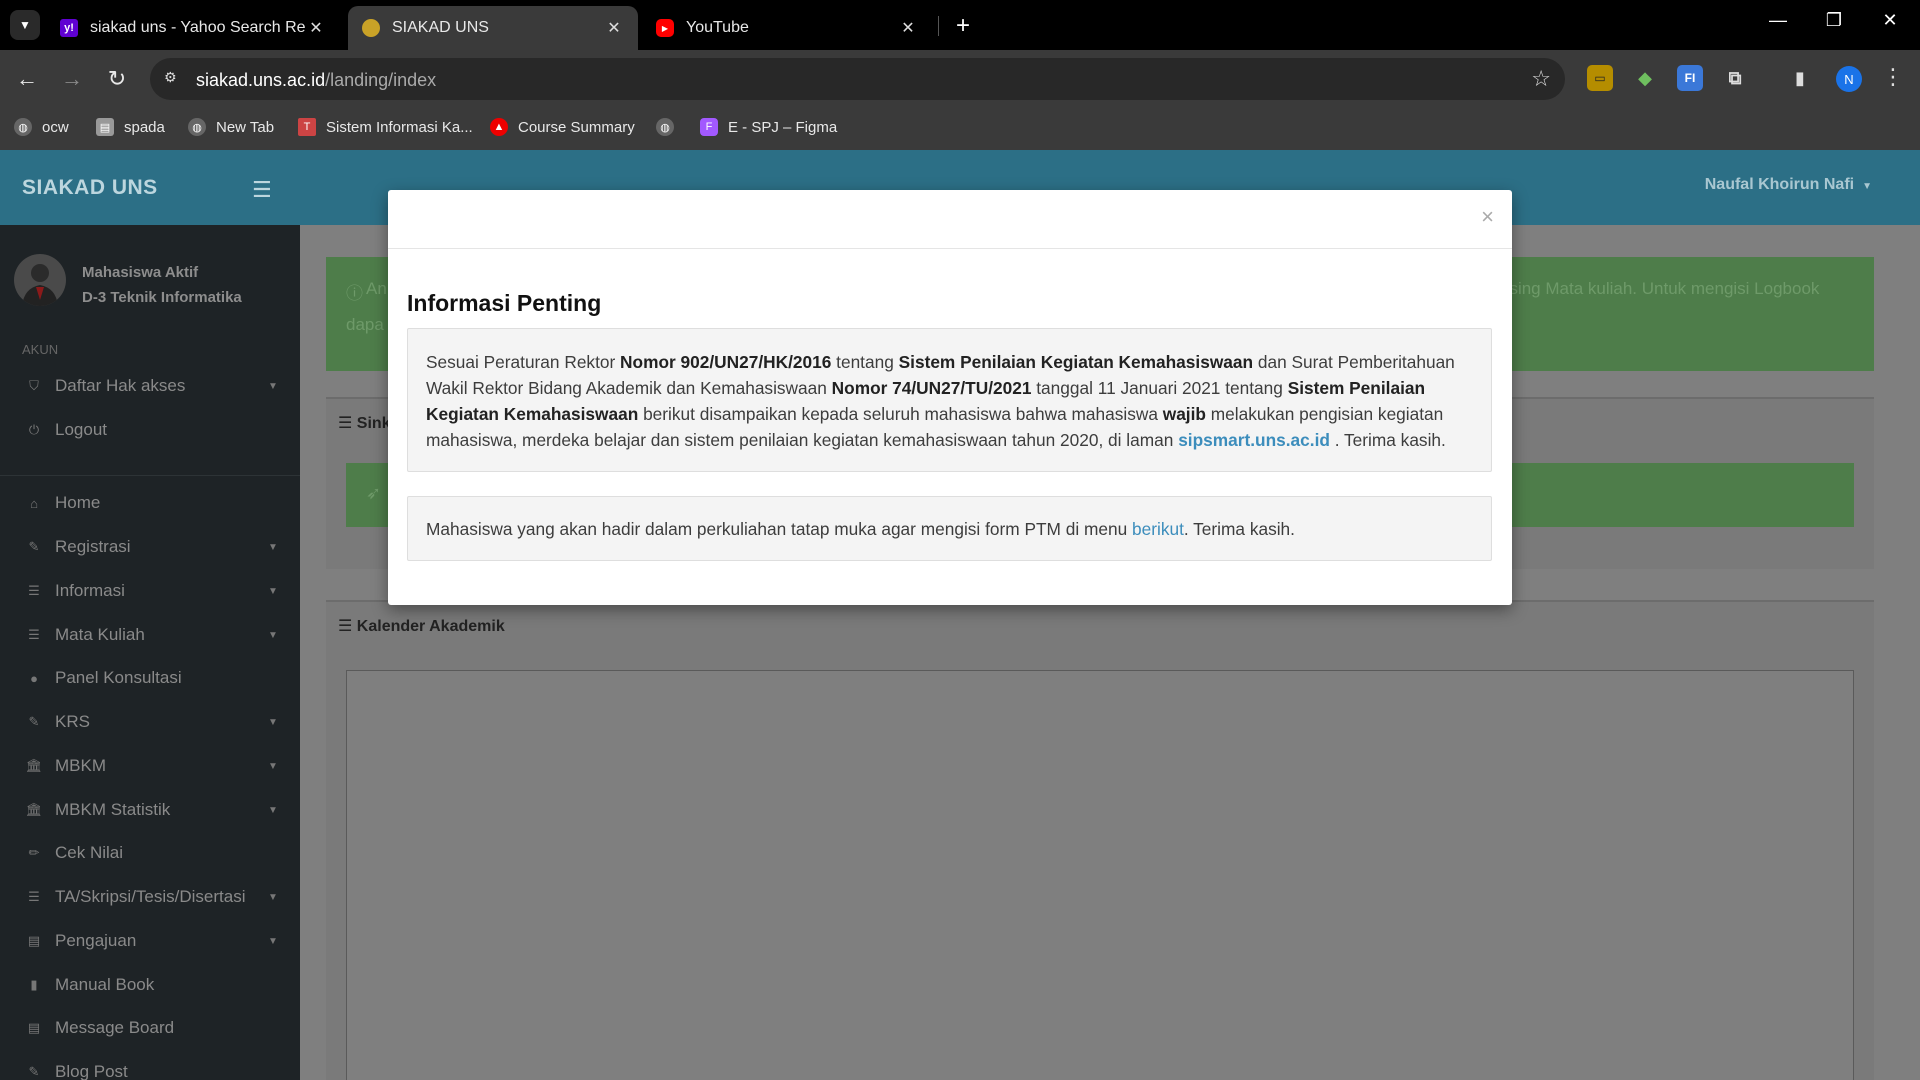 Image resolution: width=1920 pixels, height=1080 pixels. What do you see at coordinates (150, 591) in the screenshot?
I see `sidebar-item-informasi: ☰ Informasi ▼` at bounding box center [150, 591].